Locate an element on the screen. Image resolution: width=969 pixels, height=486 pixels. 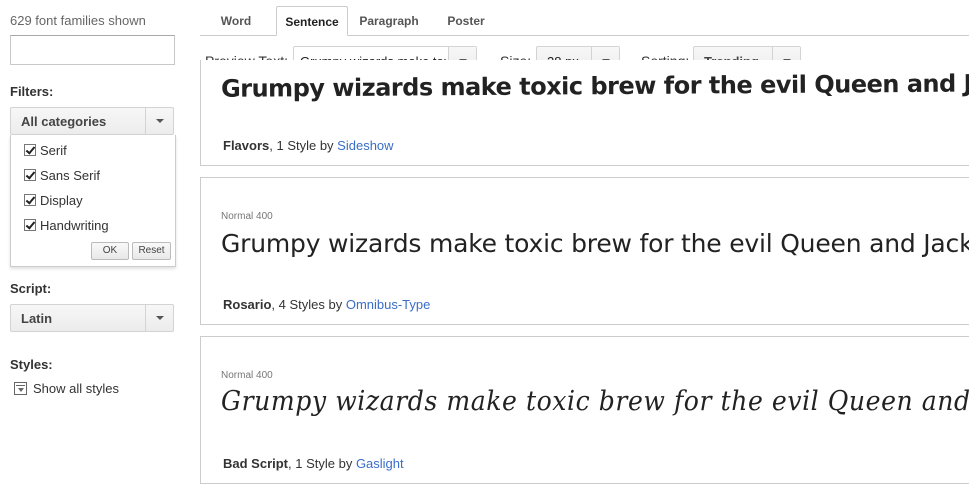
category-sans-serif: Sans Serif is located at coordinates (62, 176).